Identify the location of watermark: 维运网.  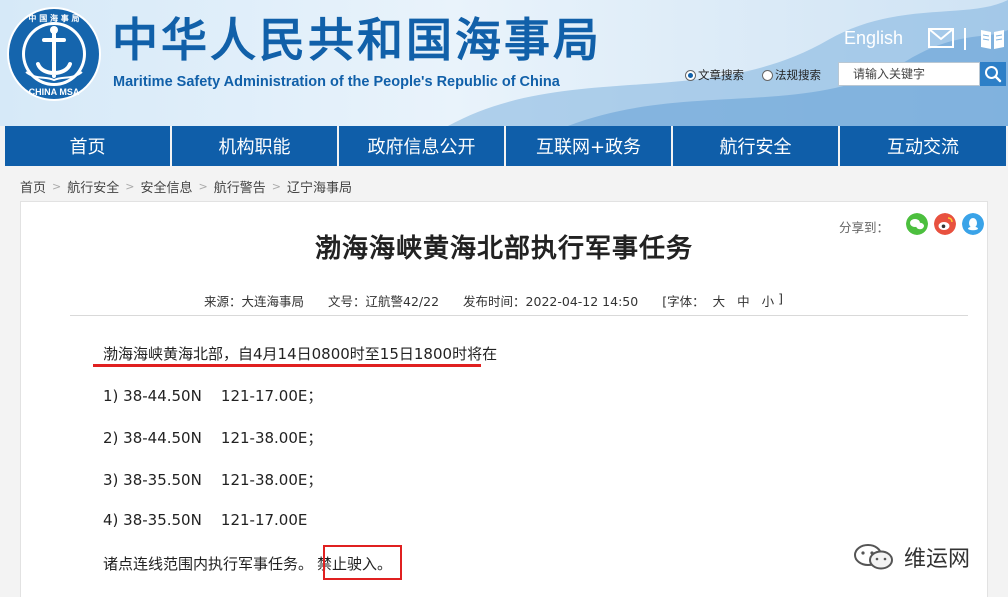
(911, 557).